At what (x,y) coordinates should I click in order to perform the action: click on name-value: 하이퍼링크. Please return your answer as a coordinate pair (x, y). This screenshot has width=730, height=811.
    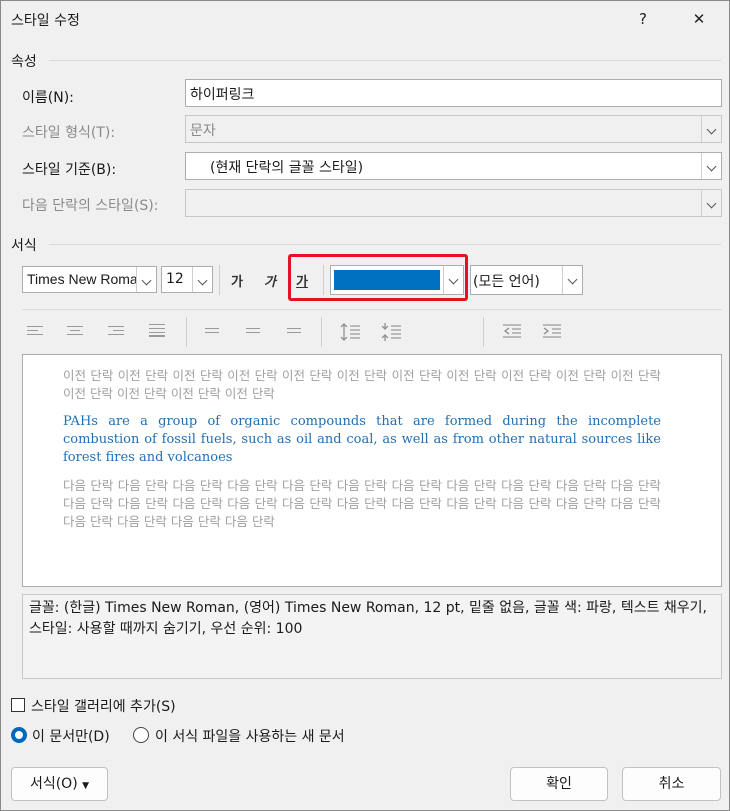
    Looking at the image, I should click on (222, 95).